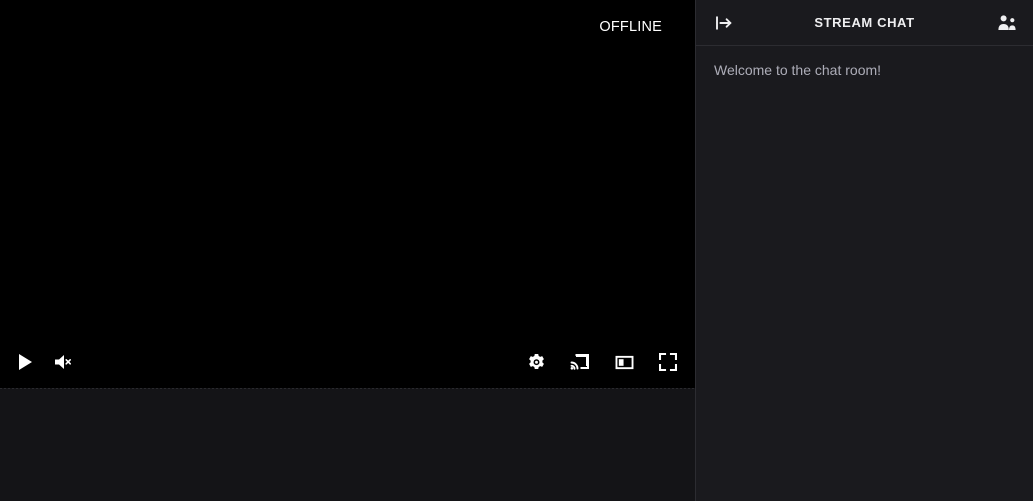 This screenshot has height=501, width=1033. I want to click on volume-muted-icon, so click(63, 362).